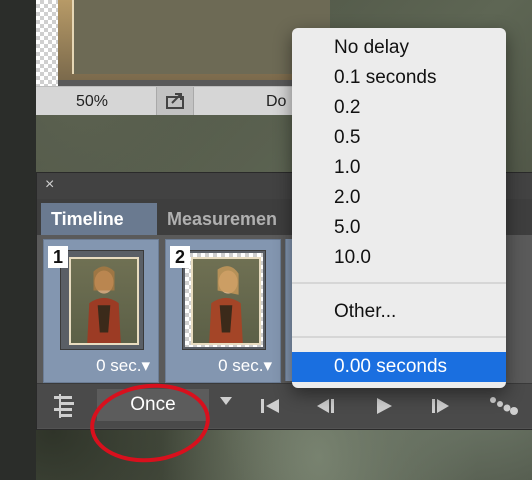  I want to click on menu-item-no-delay: No delay, so click(399, 48).